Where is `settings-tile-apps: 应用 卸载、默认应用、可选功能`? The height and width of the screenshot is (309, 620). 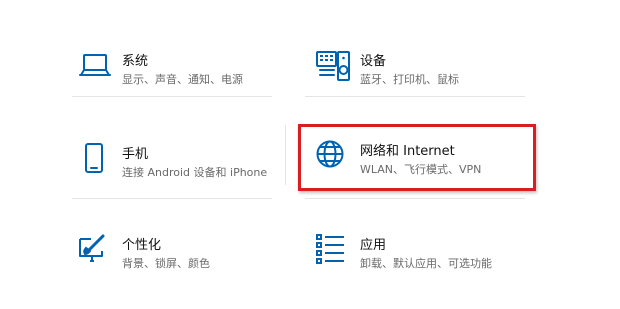
settings-tile-apps: 应用 卸载、默认应用、可选功能 is located at coordinates (431, 265).